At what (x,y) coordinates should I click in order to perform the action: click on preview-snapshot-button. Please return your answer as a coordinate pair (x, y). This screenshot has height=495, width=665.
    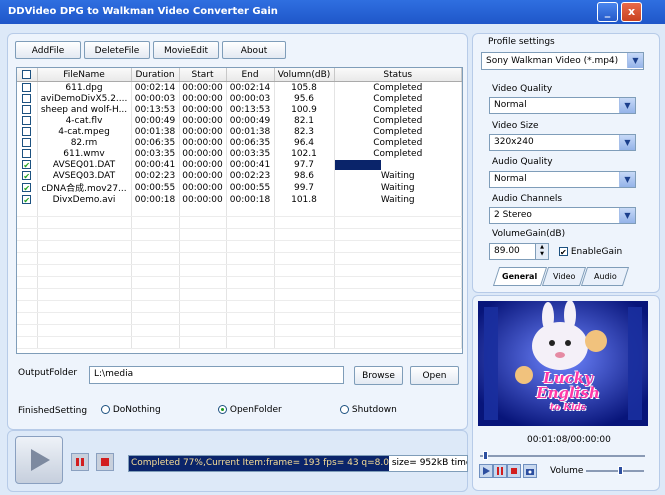
    Looking at the image, I should click on (530, 471).